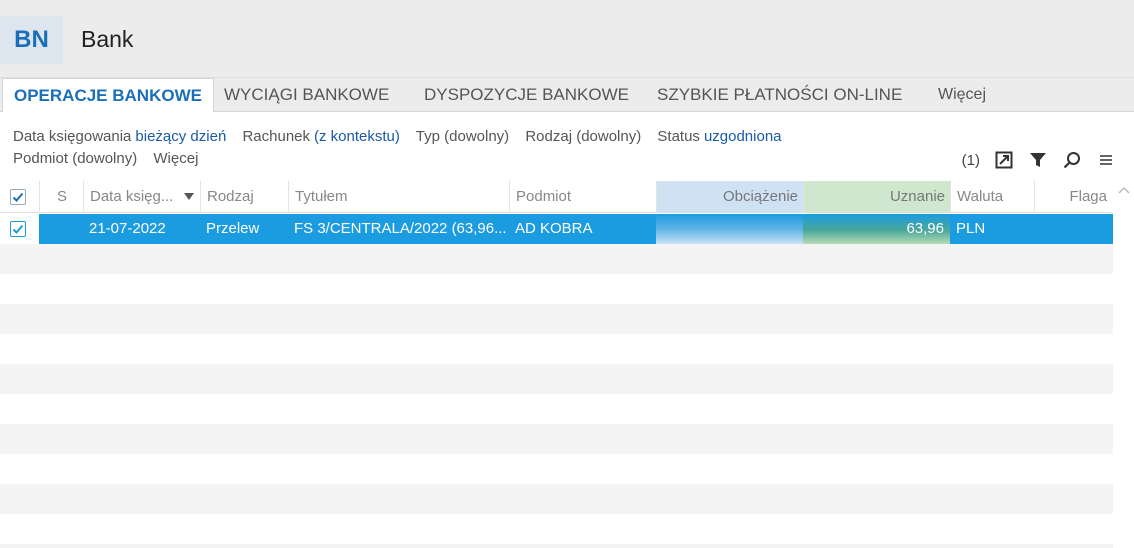 The width and height of the screenshot is (1134, 548). I want to click on row-checkbox, so click(18, 229).